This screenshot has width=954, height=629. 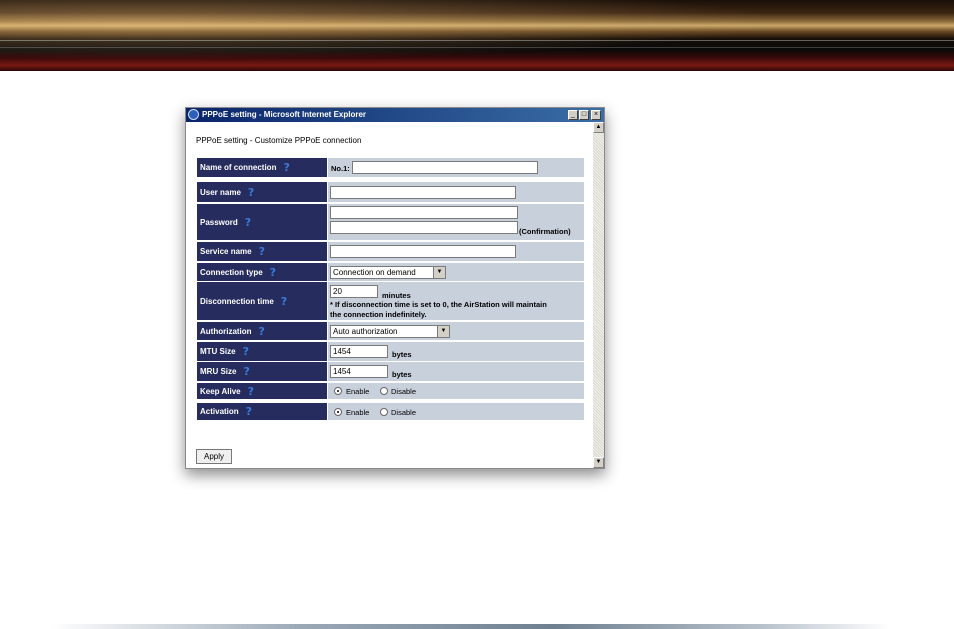 I want to click on scroll-up-arrow-icon: ▲, so click(x=598, y=127).